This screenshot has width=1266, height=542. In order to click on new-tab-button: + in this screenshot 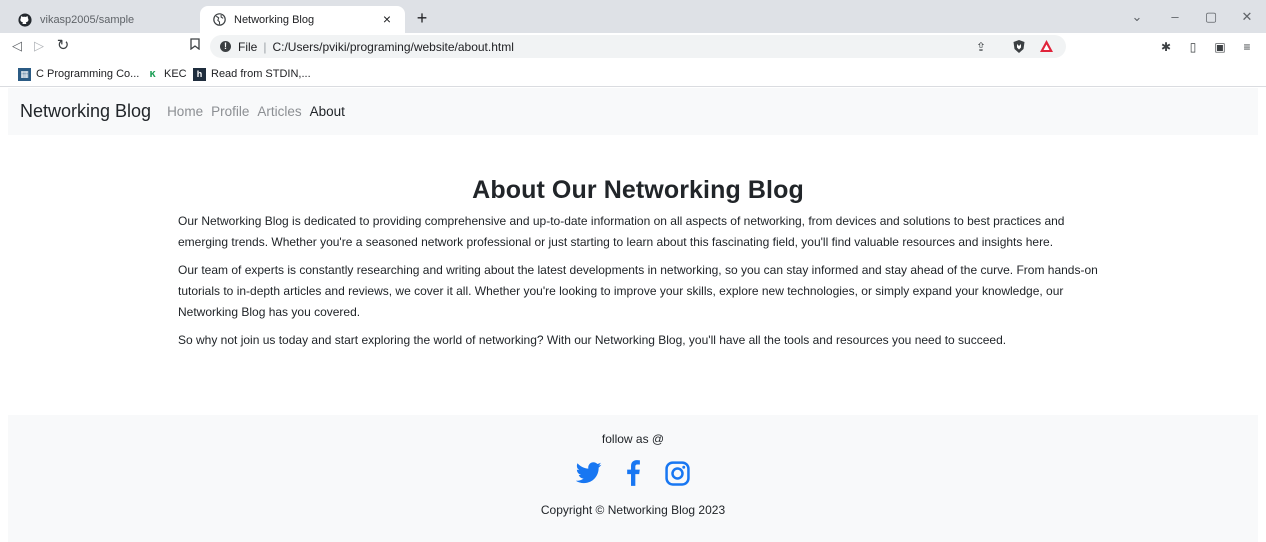, I will do `click(422, 18)`.